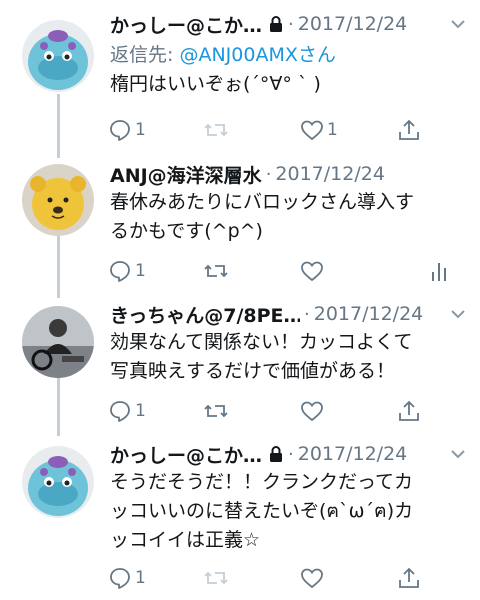 This screenshot has height=600, width=480. Describe the element at coordinates (257, 55) in the screenshot. I see `reply-to-handle: @ANJ00AMXさん` at that location.